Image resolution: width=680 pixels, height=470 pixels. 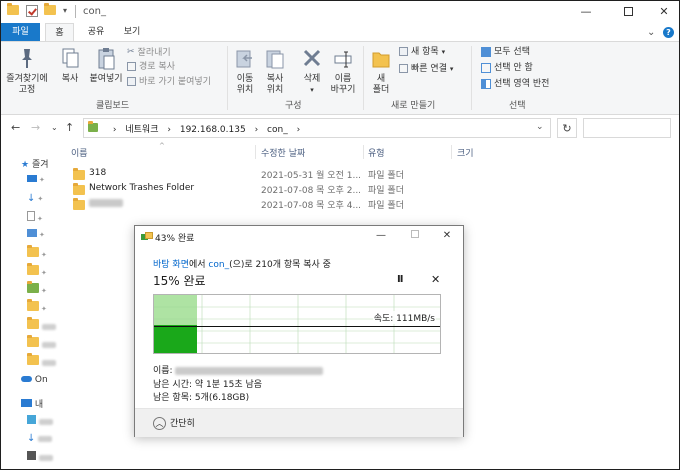 I want to click on up-arrow-icon: ↑, so click(x=69, y=127).